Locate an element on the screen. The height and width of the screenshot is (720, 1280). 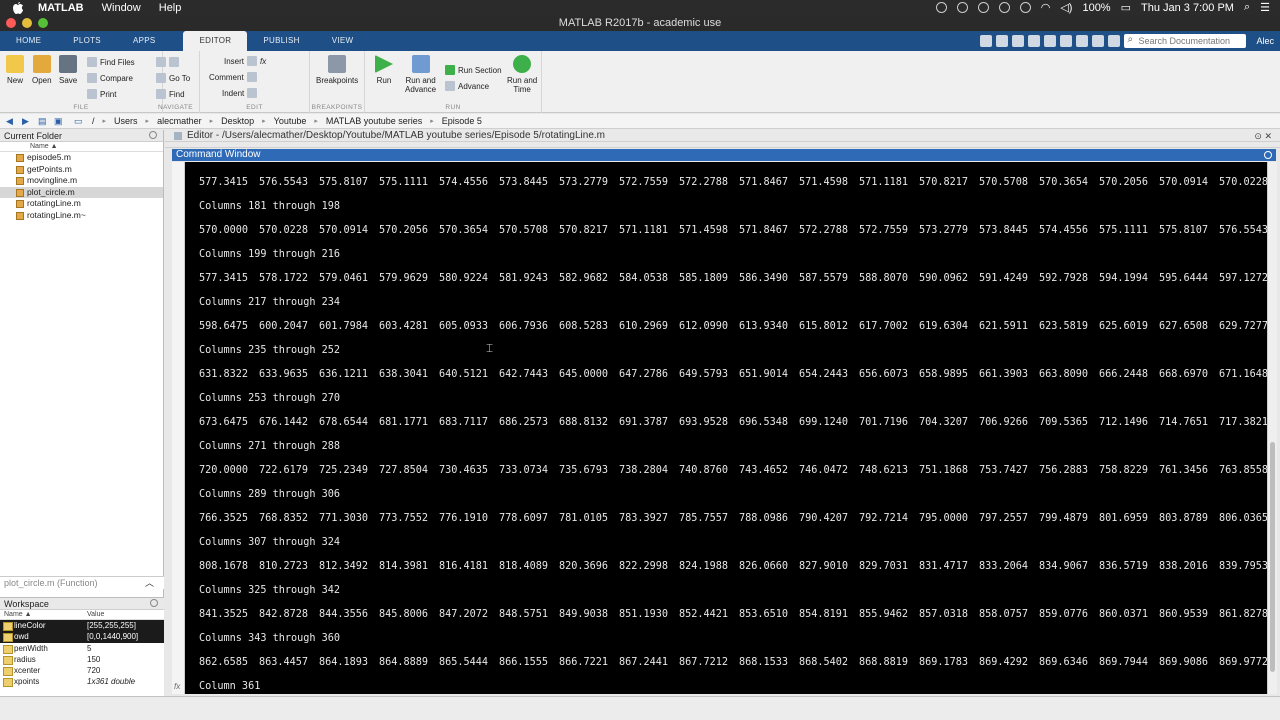
redo-icon is located at coordinates (1082, 41).